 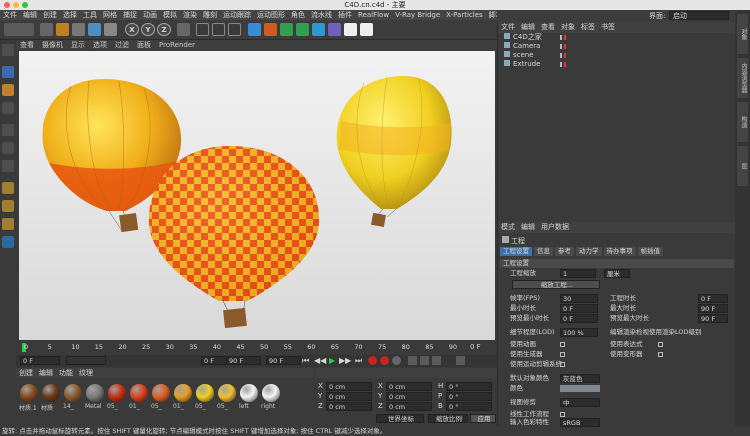 I want to click on material-menu-item: 创建, so click(x=26, y=373).